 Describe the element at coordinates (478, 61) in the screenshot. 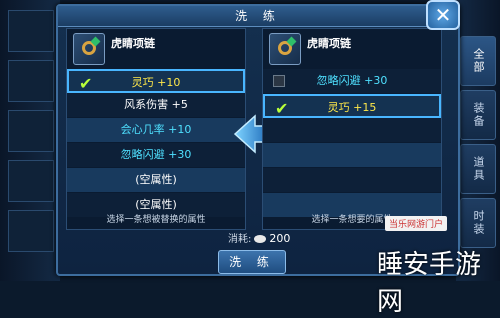

I see `side-tab-all: 全部` at that location.